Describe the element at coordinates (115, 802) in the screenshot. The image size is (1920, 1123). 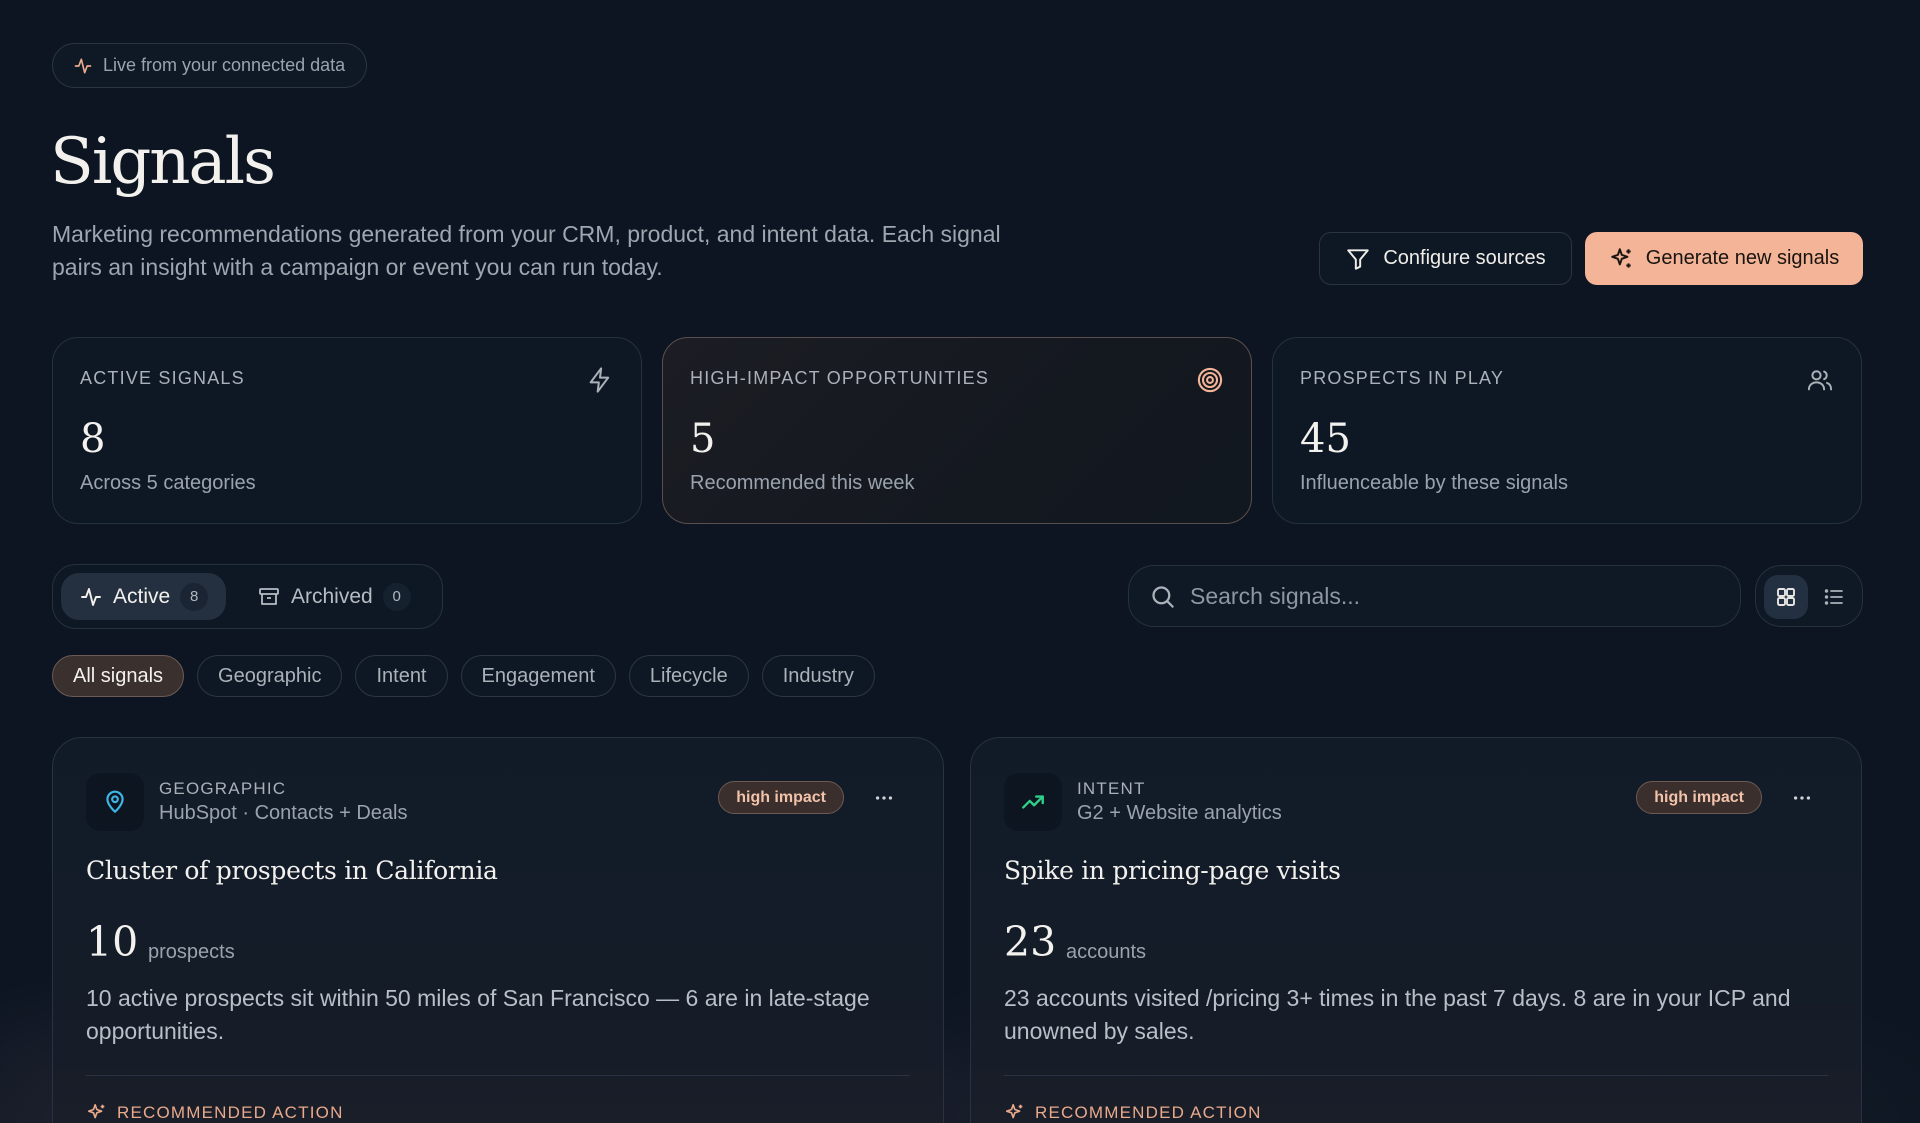
I see `map-pin-icon` at that location.